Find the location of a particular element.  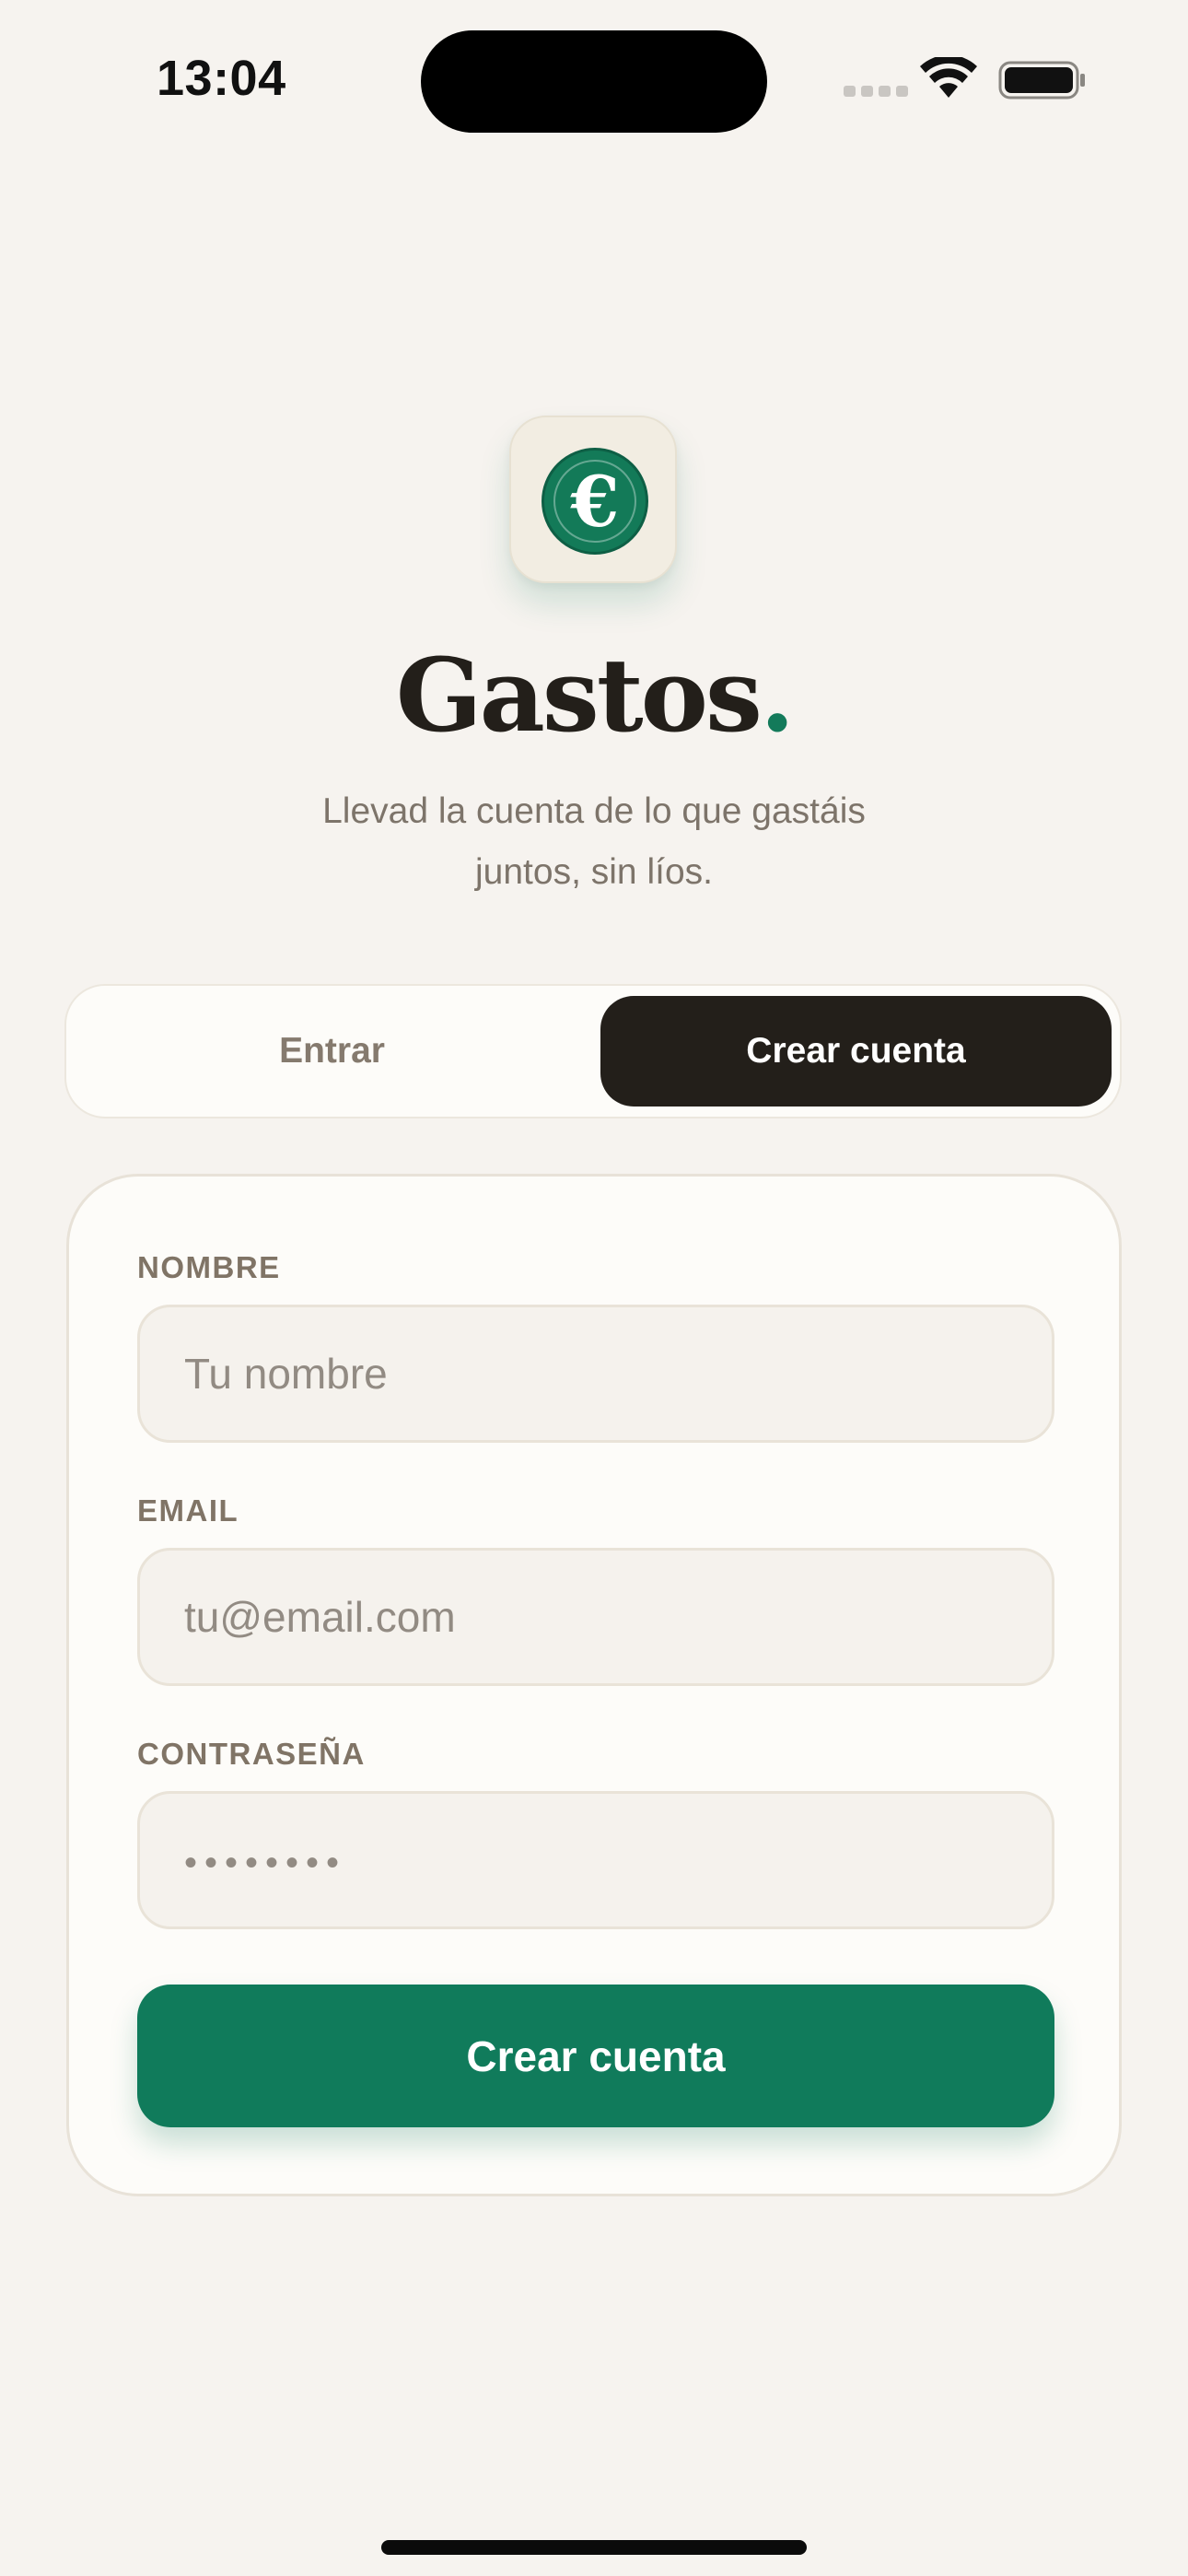

create-account-button: Crear cuenta is located at coordinates (595, 2056).